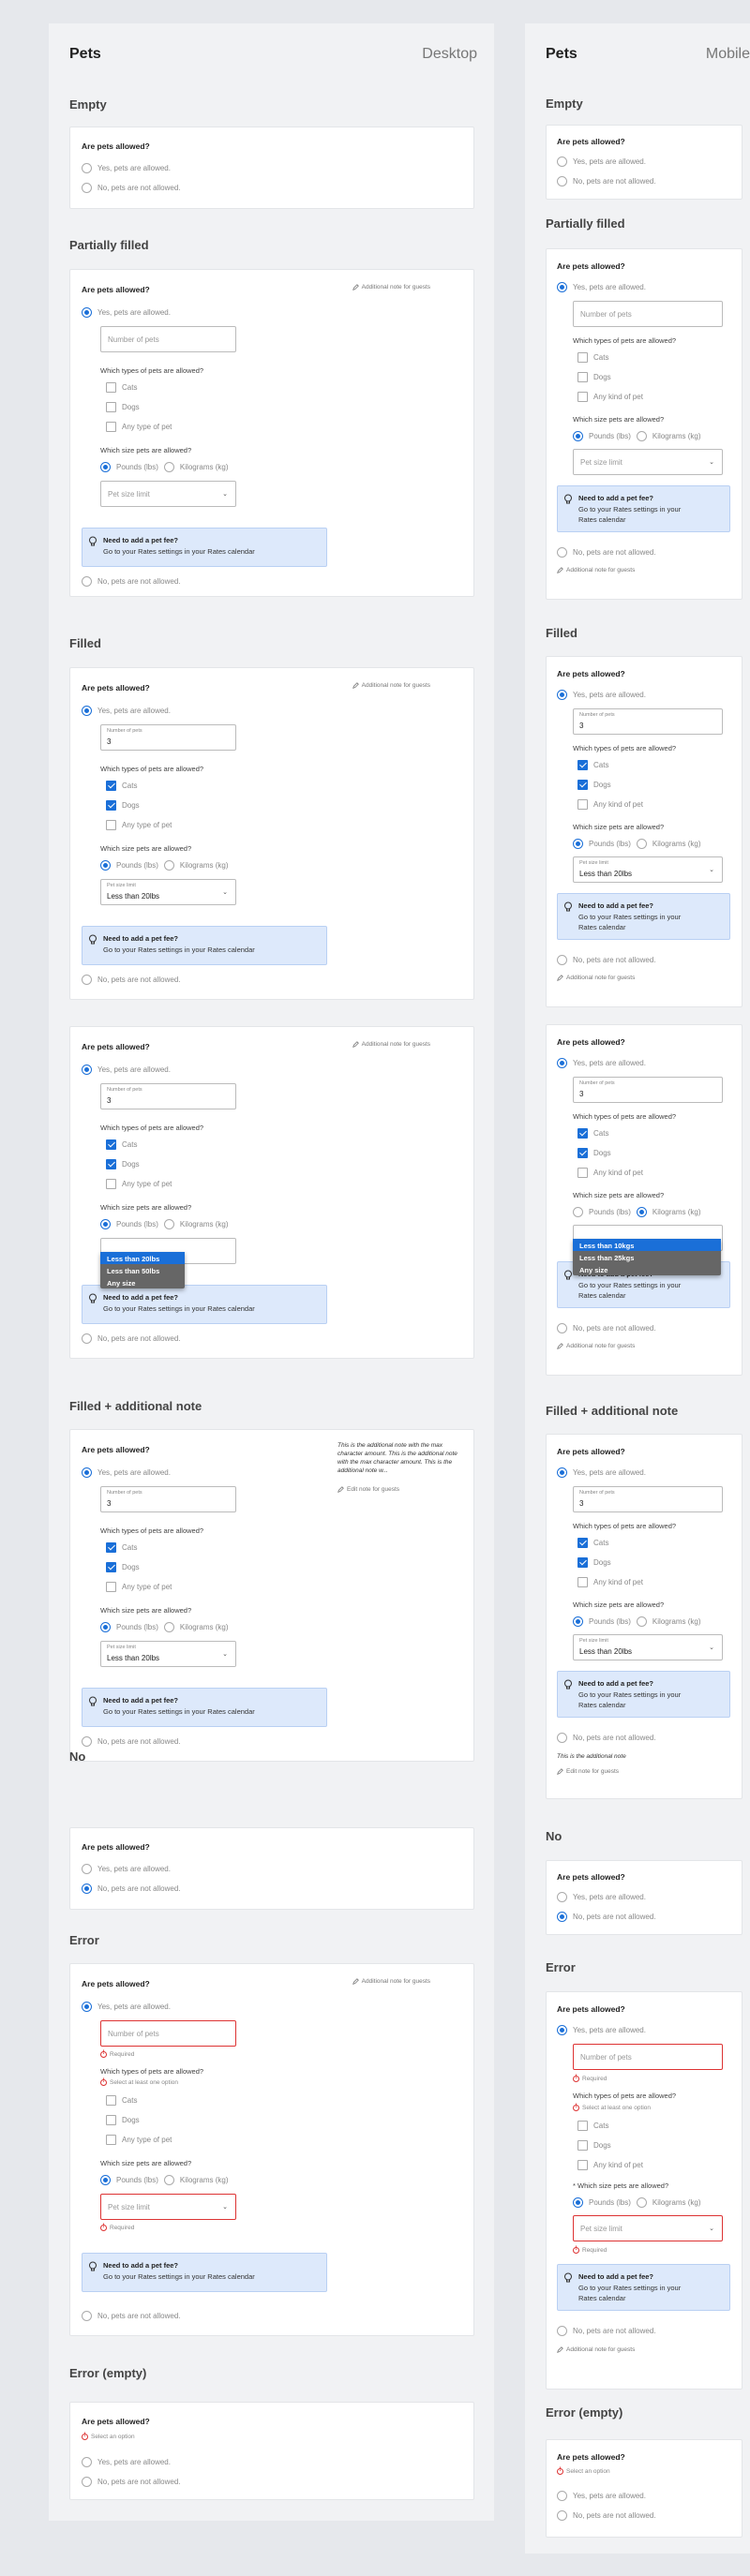 The height and width of the screenshot is (2576, 750). I want to click on radio-kg: Pounds (lbs) Kilograms (kg), so click(637, 1212).